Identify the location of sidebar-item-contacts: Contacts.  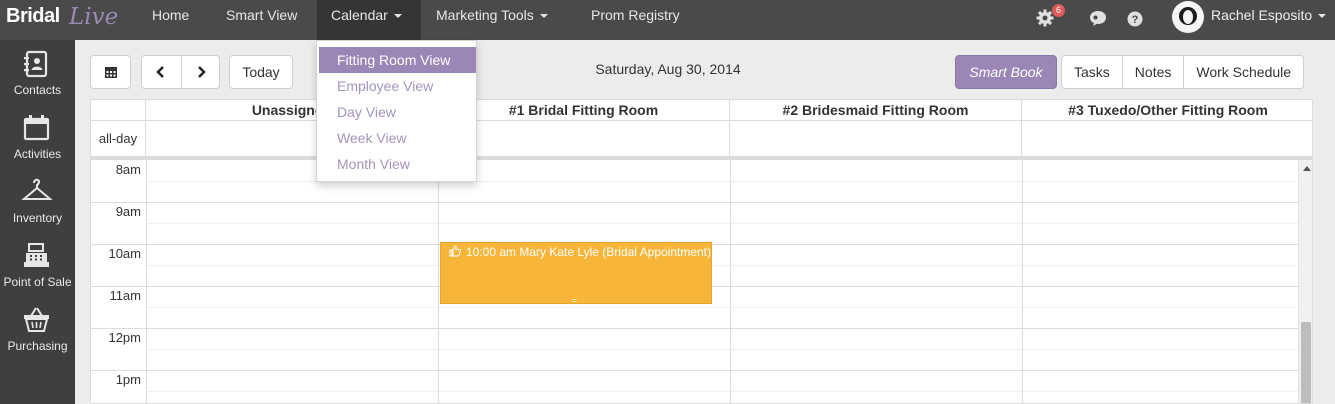
(37, 72).